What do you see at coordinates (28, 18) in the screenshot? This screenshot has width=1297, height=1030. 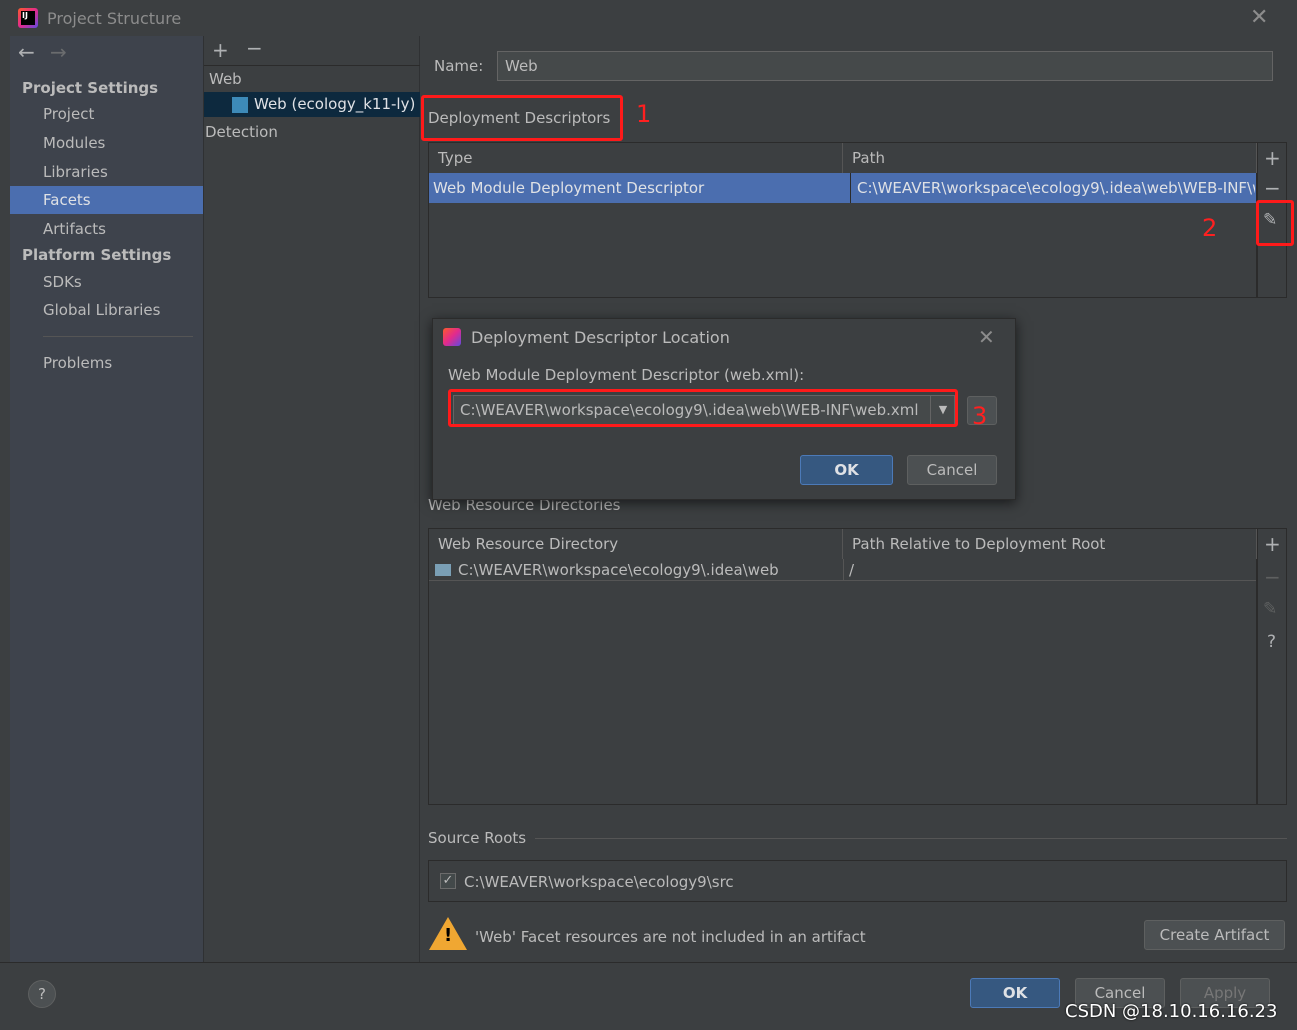 I see `intellij-logo-icon: IJ` at bounding box center [28, 18].